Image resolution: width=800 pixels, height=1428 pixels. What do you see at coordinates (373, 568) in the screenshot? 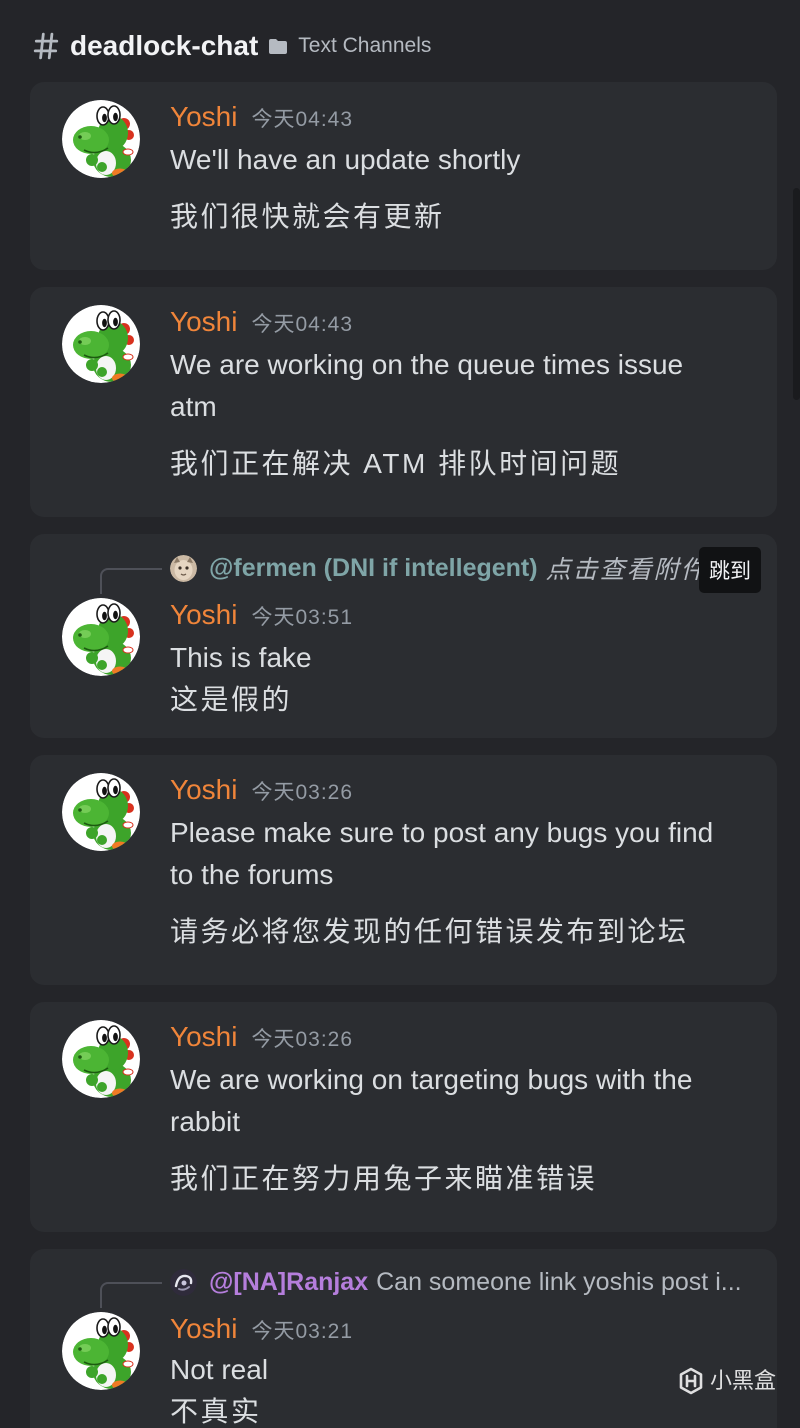
I see `reply-author: @fermen (DNI if intellegent)` at bounding box center [373, 568].